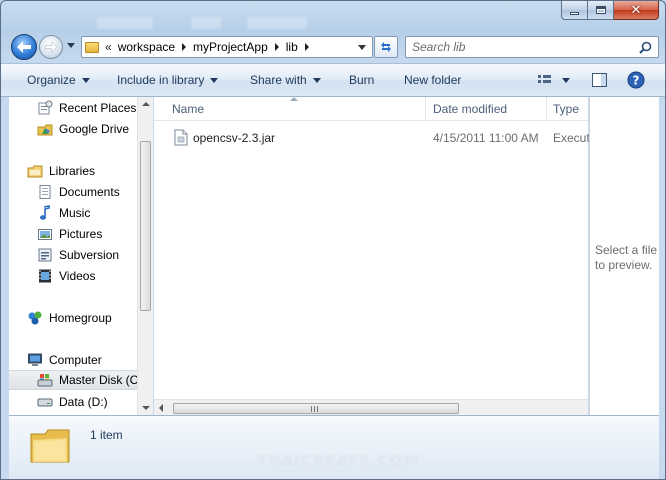  I want to click on column-label: Date modified, so click(470, 109).